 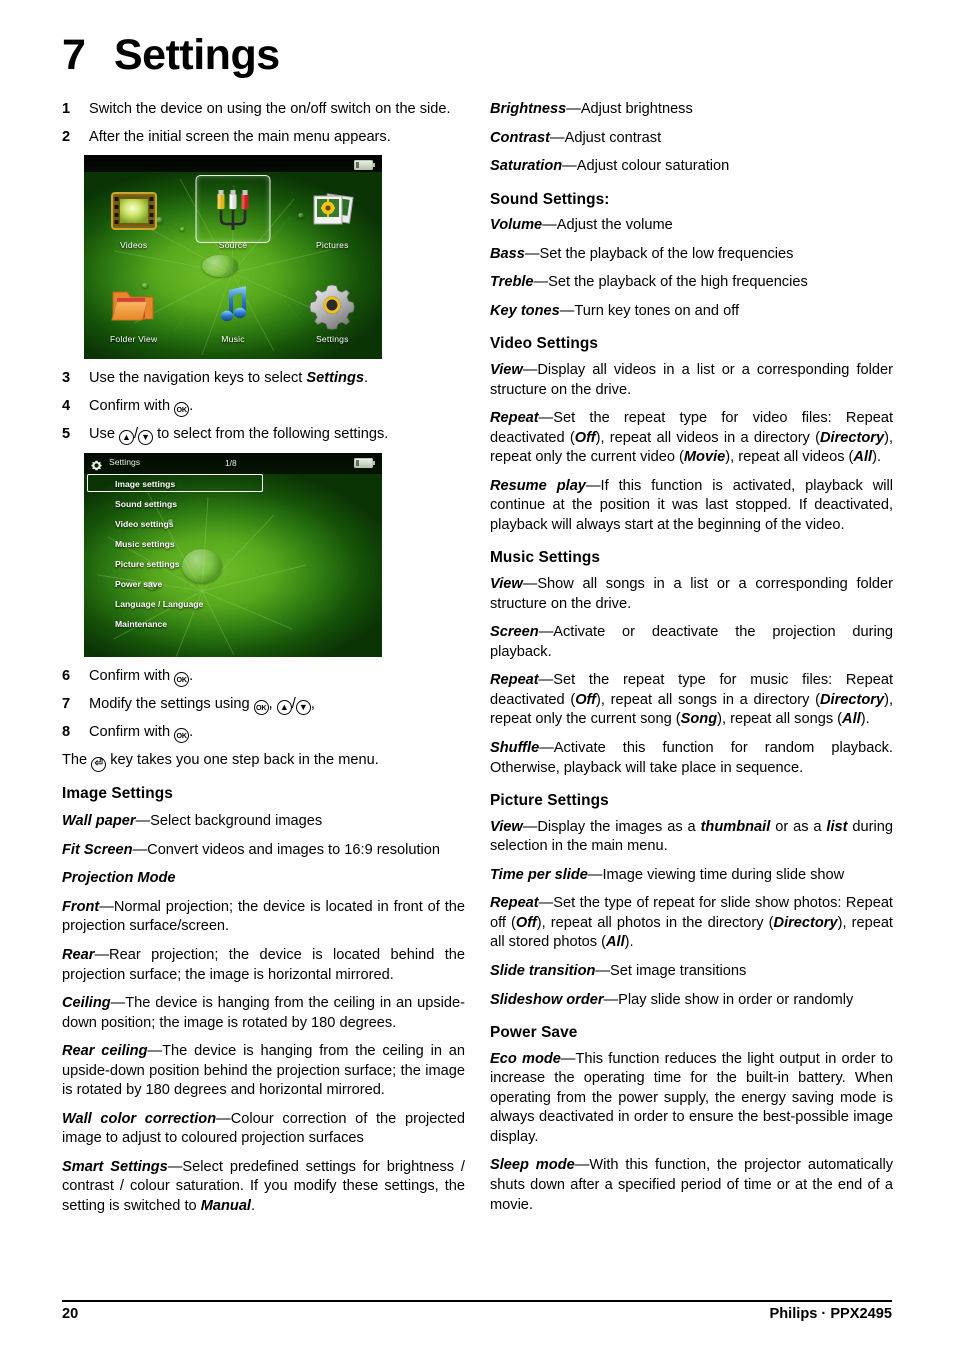 What do you see at coordinates (119, 878) in the screenshot?
I see `term-projection-mode: Projection Mode` at bounding box center [119, 878].